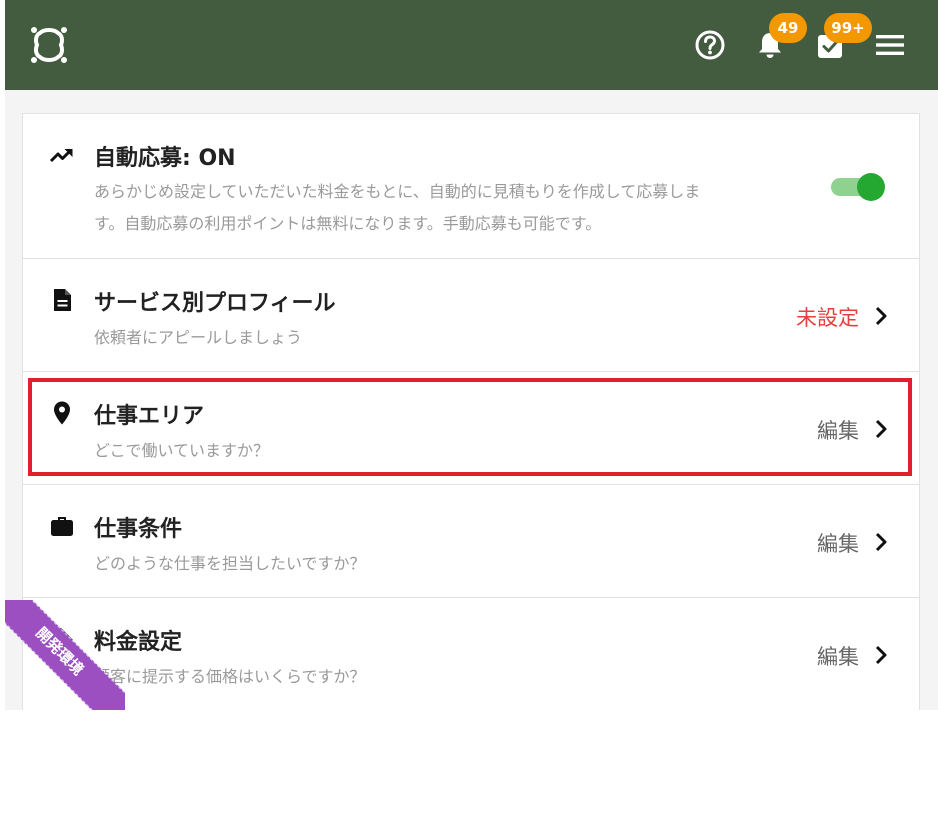 Image resolution: width=938 pixels, height=828 pixels. Describe the element at coordinates (62, 639) in the screenshot. I see `tag-icon` at that location.